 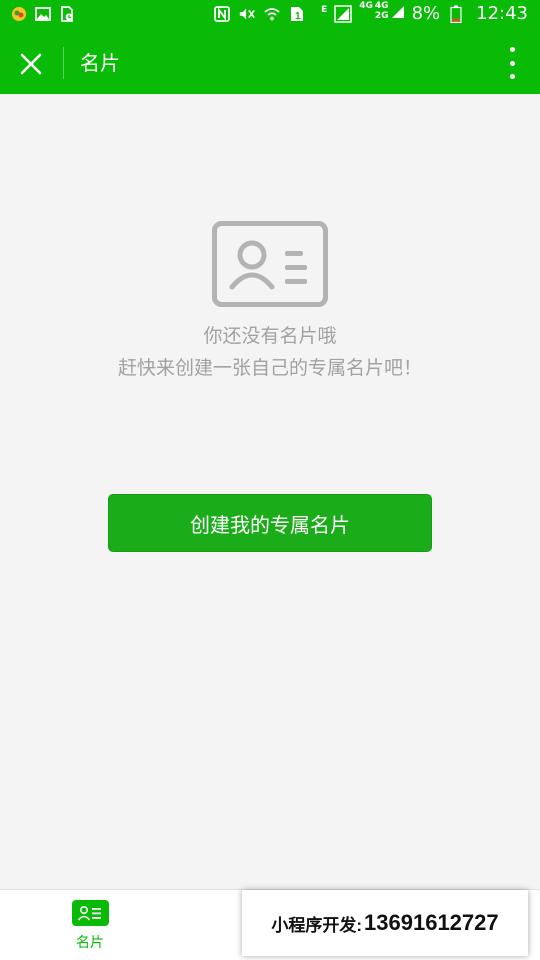 I want to click on signal-bars-icon, so click(x=397, y=12).